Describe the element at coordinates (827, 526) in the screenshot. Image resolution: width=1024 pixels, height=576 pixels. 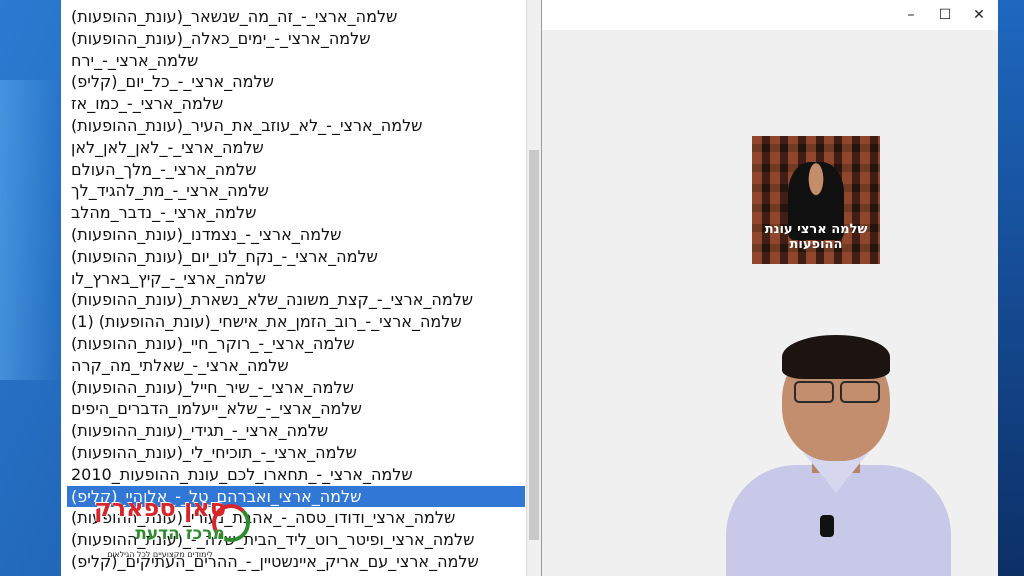
I see `lapel-mic` at that location.